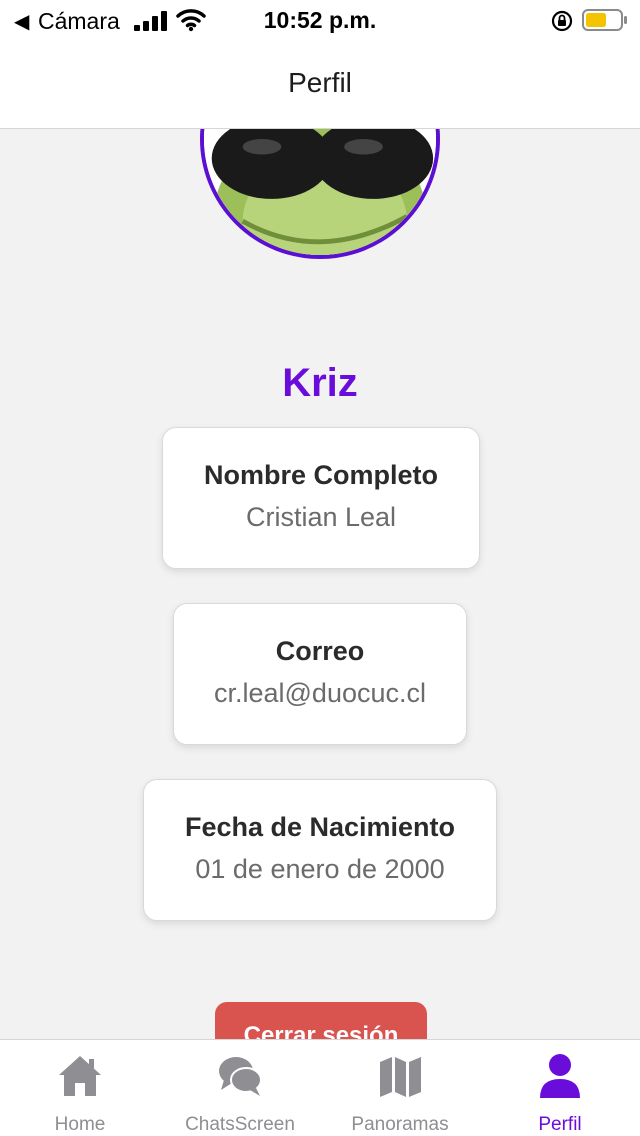 The height and width of the screenshot is (1136, 640). What do you see at coordinates (321, 1020) in the screenshot?
I see `logout-button: Cerrar sesión` at bounding box center [321, 1020].